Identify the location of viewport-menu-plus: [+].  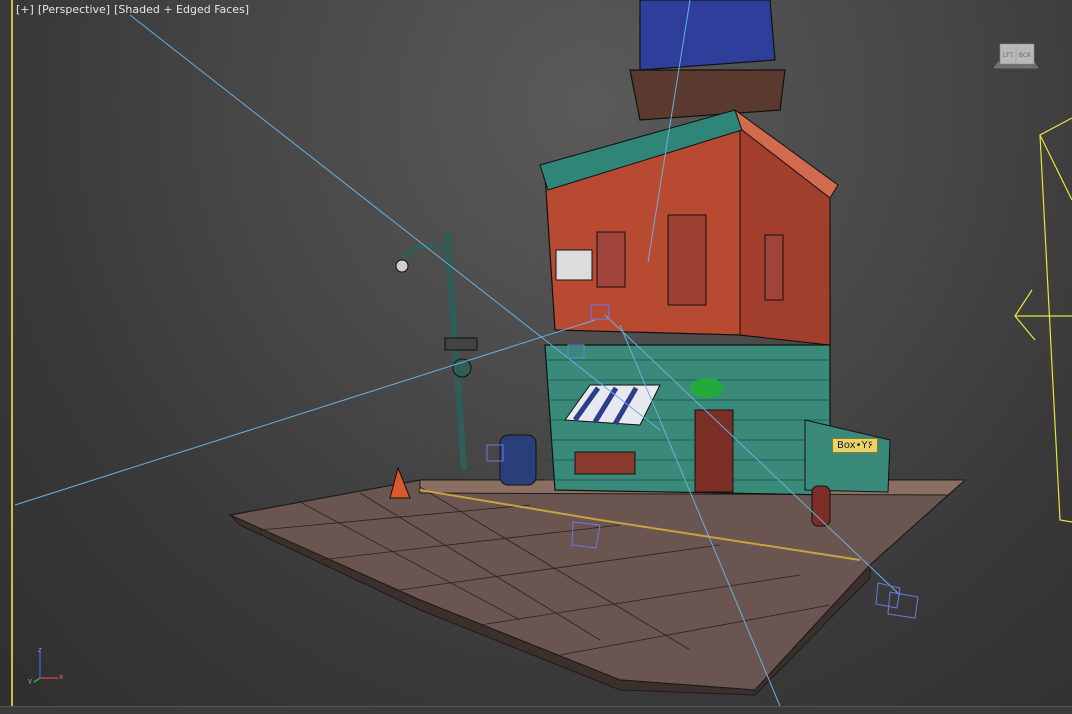
(25, 11).